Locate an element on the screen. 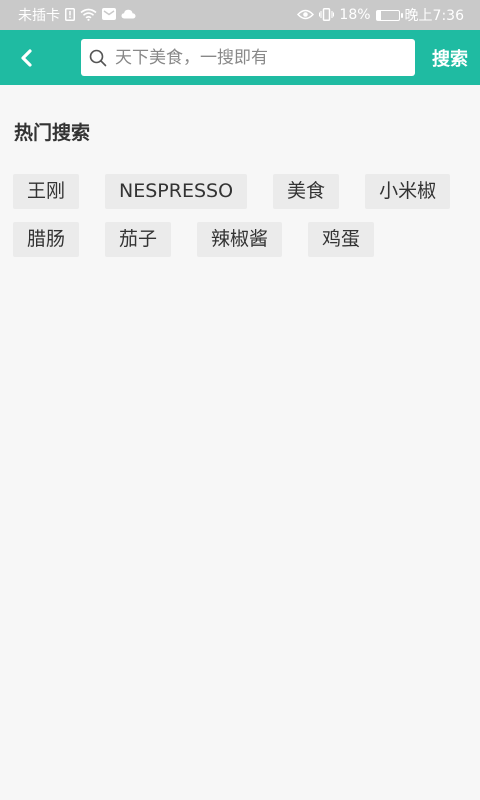  wifi-icon is located at coordinates (88, 15).